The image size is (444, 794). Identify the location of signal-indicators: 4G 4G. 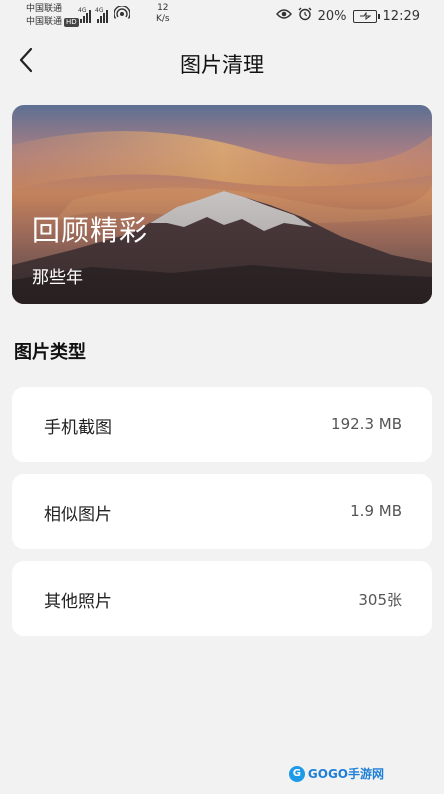
(104, 14).